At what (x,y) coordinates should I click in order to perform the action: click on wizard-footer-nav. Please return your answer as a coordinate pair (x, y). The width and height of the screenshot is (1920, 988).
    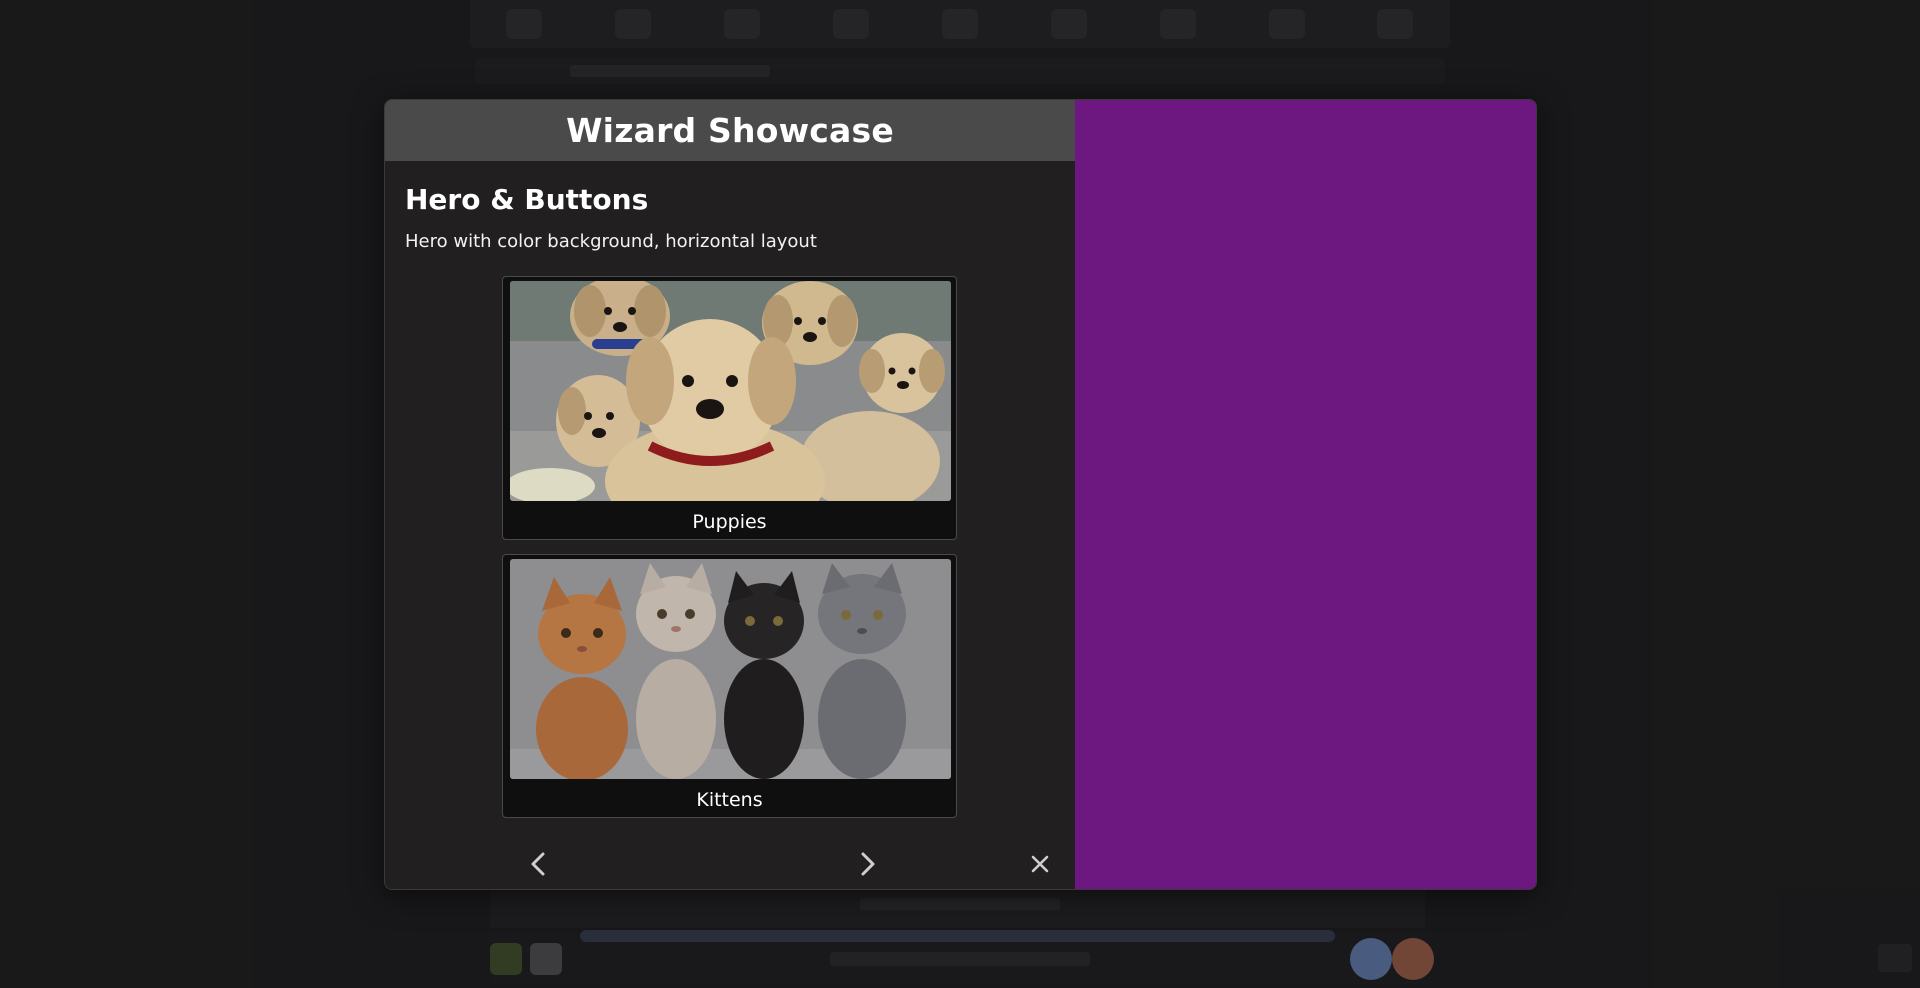
    Looking at the image, I should click on (730, 864).